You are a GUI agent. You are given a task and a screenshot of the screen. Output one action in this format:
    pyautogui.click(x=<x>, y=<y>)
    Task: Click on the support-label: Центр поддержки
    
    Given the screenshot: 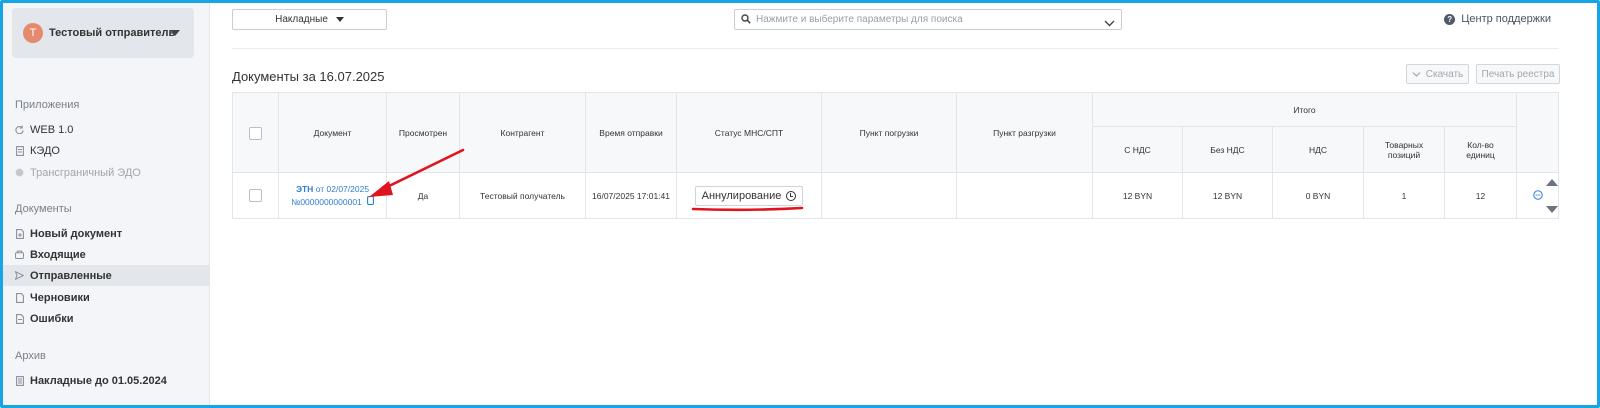 What is the action you would take?
    pyautogui.click(x=1506, y=19)
    